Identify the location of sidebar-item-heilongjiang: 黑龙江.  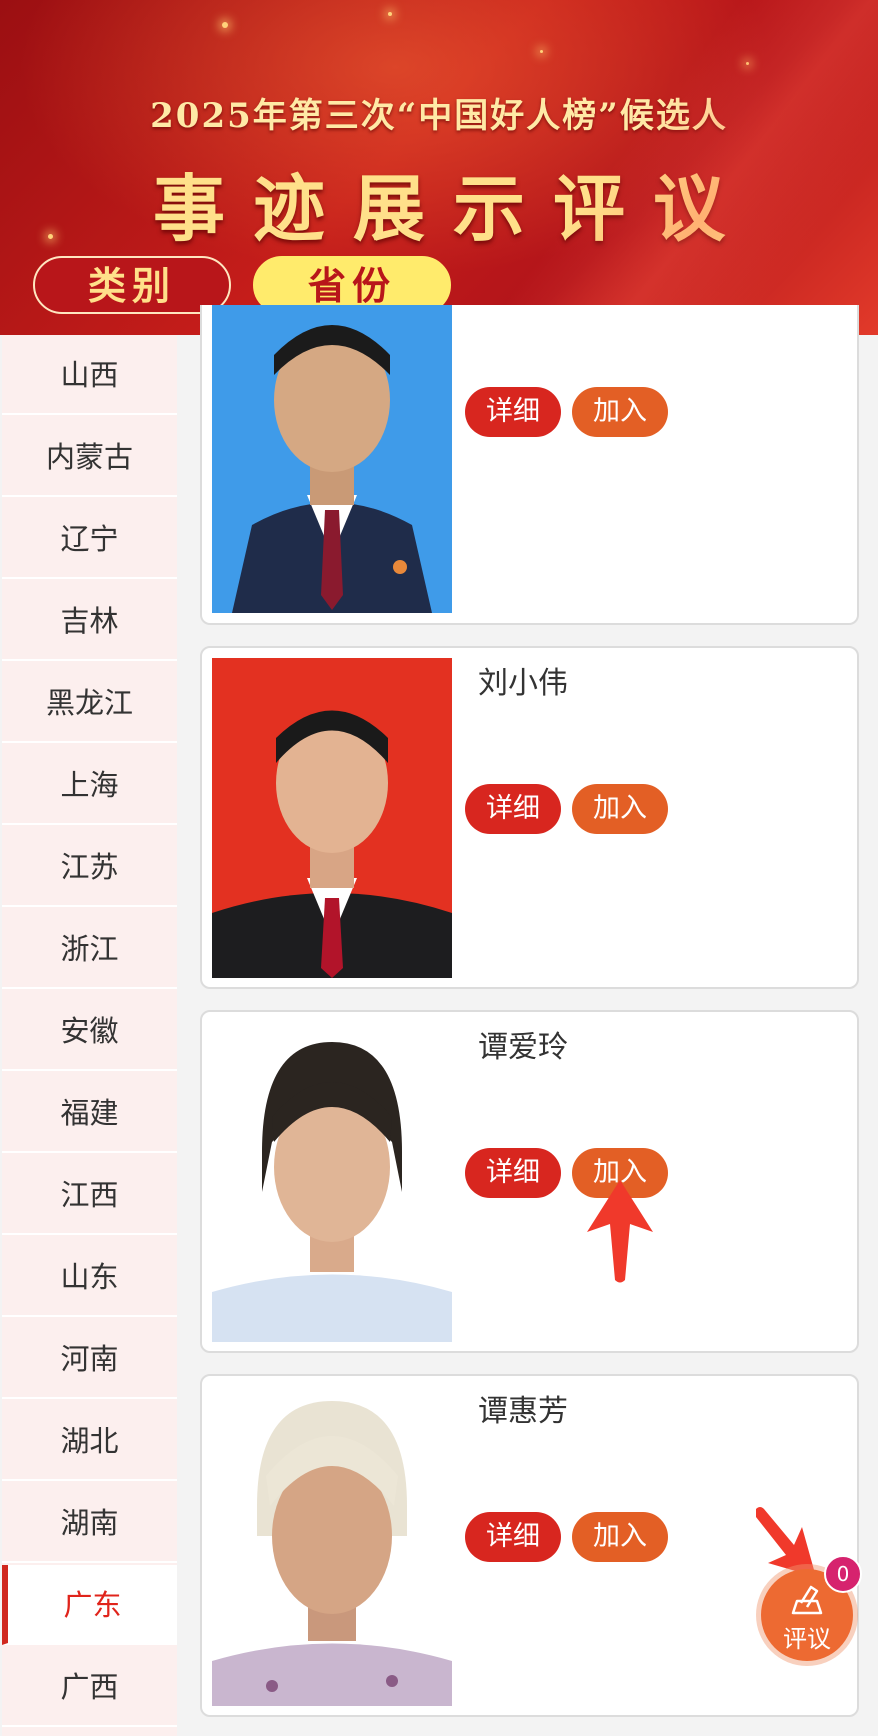
(89, 703).